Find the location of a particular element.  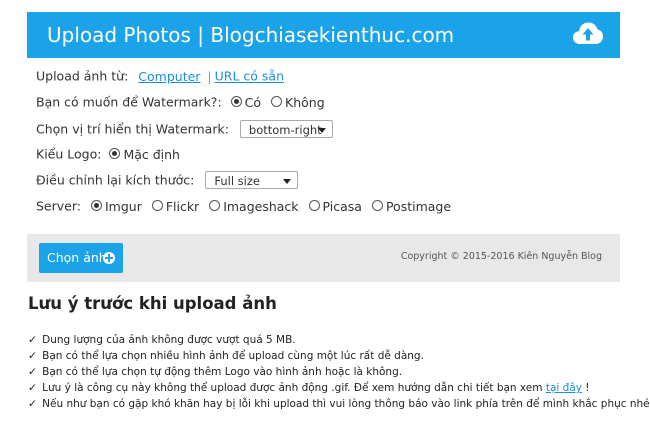

resize-value: Full size is located at coordinates (237, 180).